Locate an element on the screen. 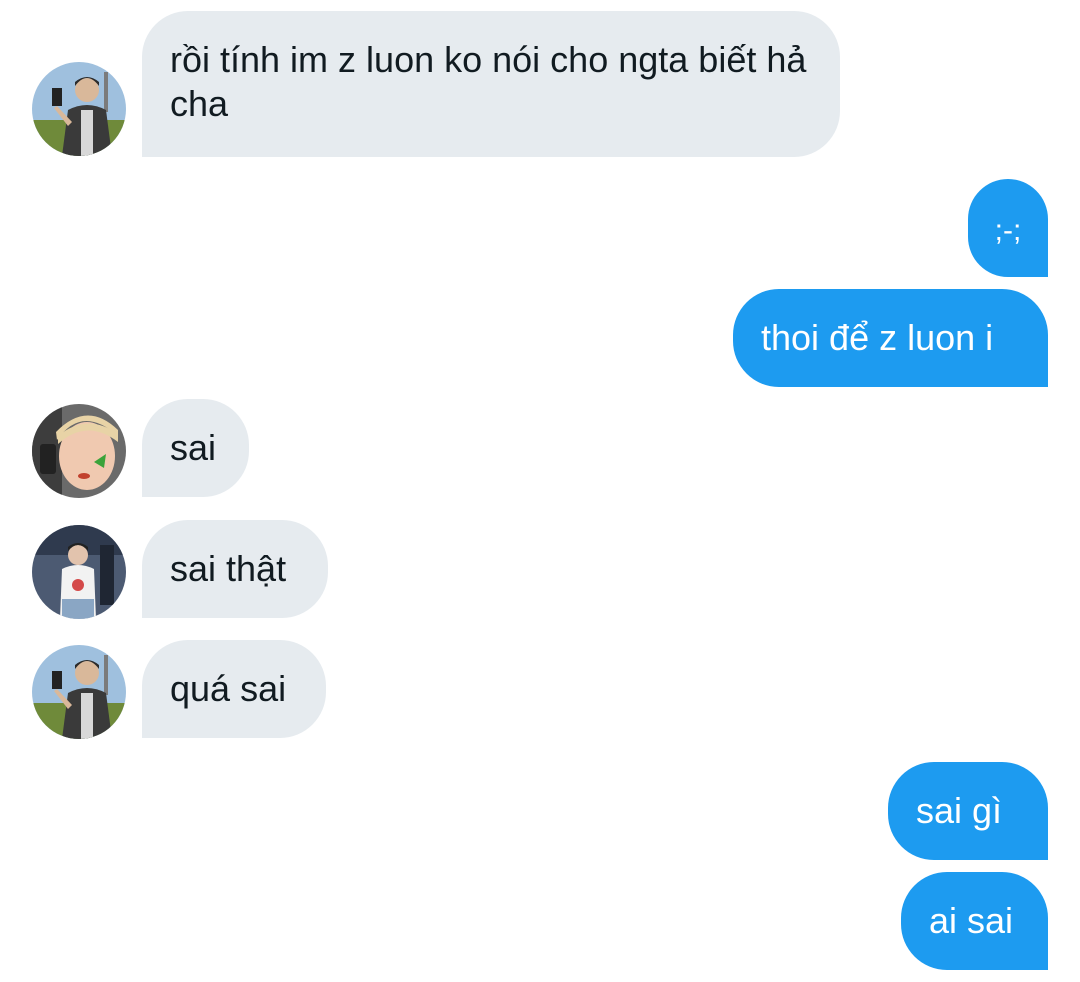 Image resolution: width=1080 pixels, height=982 pixels. message-bubble-outgoing: ;-; is located at coordinates (1008, 228).